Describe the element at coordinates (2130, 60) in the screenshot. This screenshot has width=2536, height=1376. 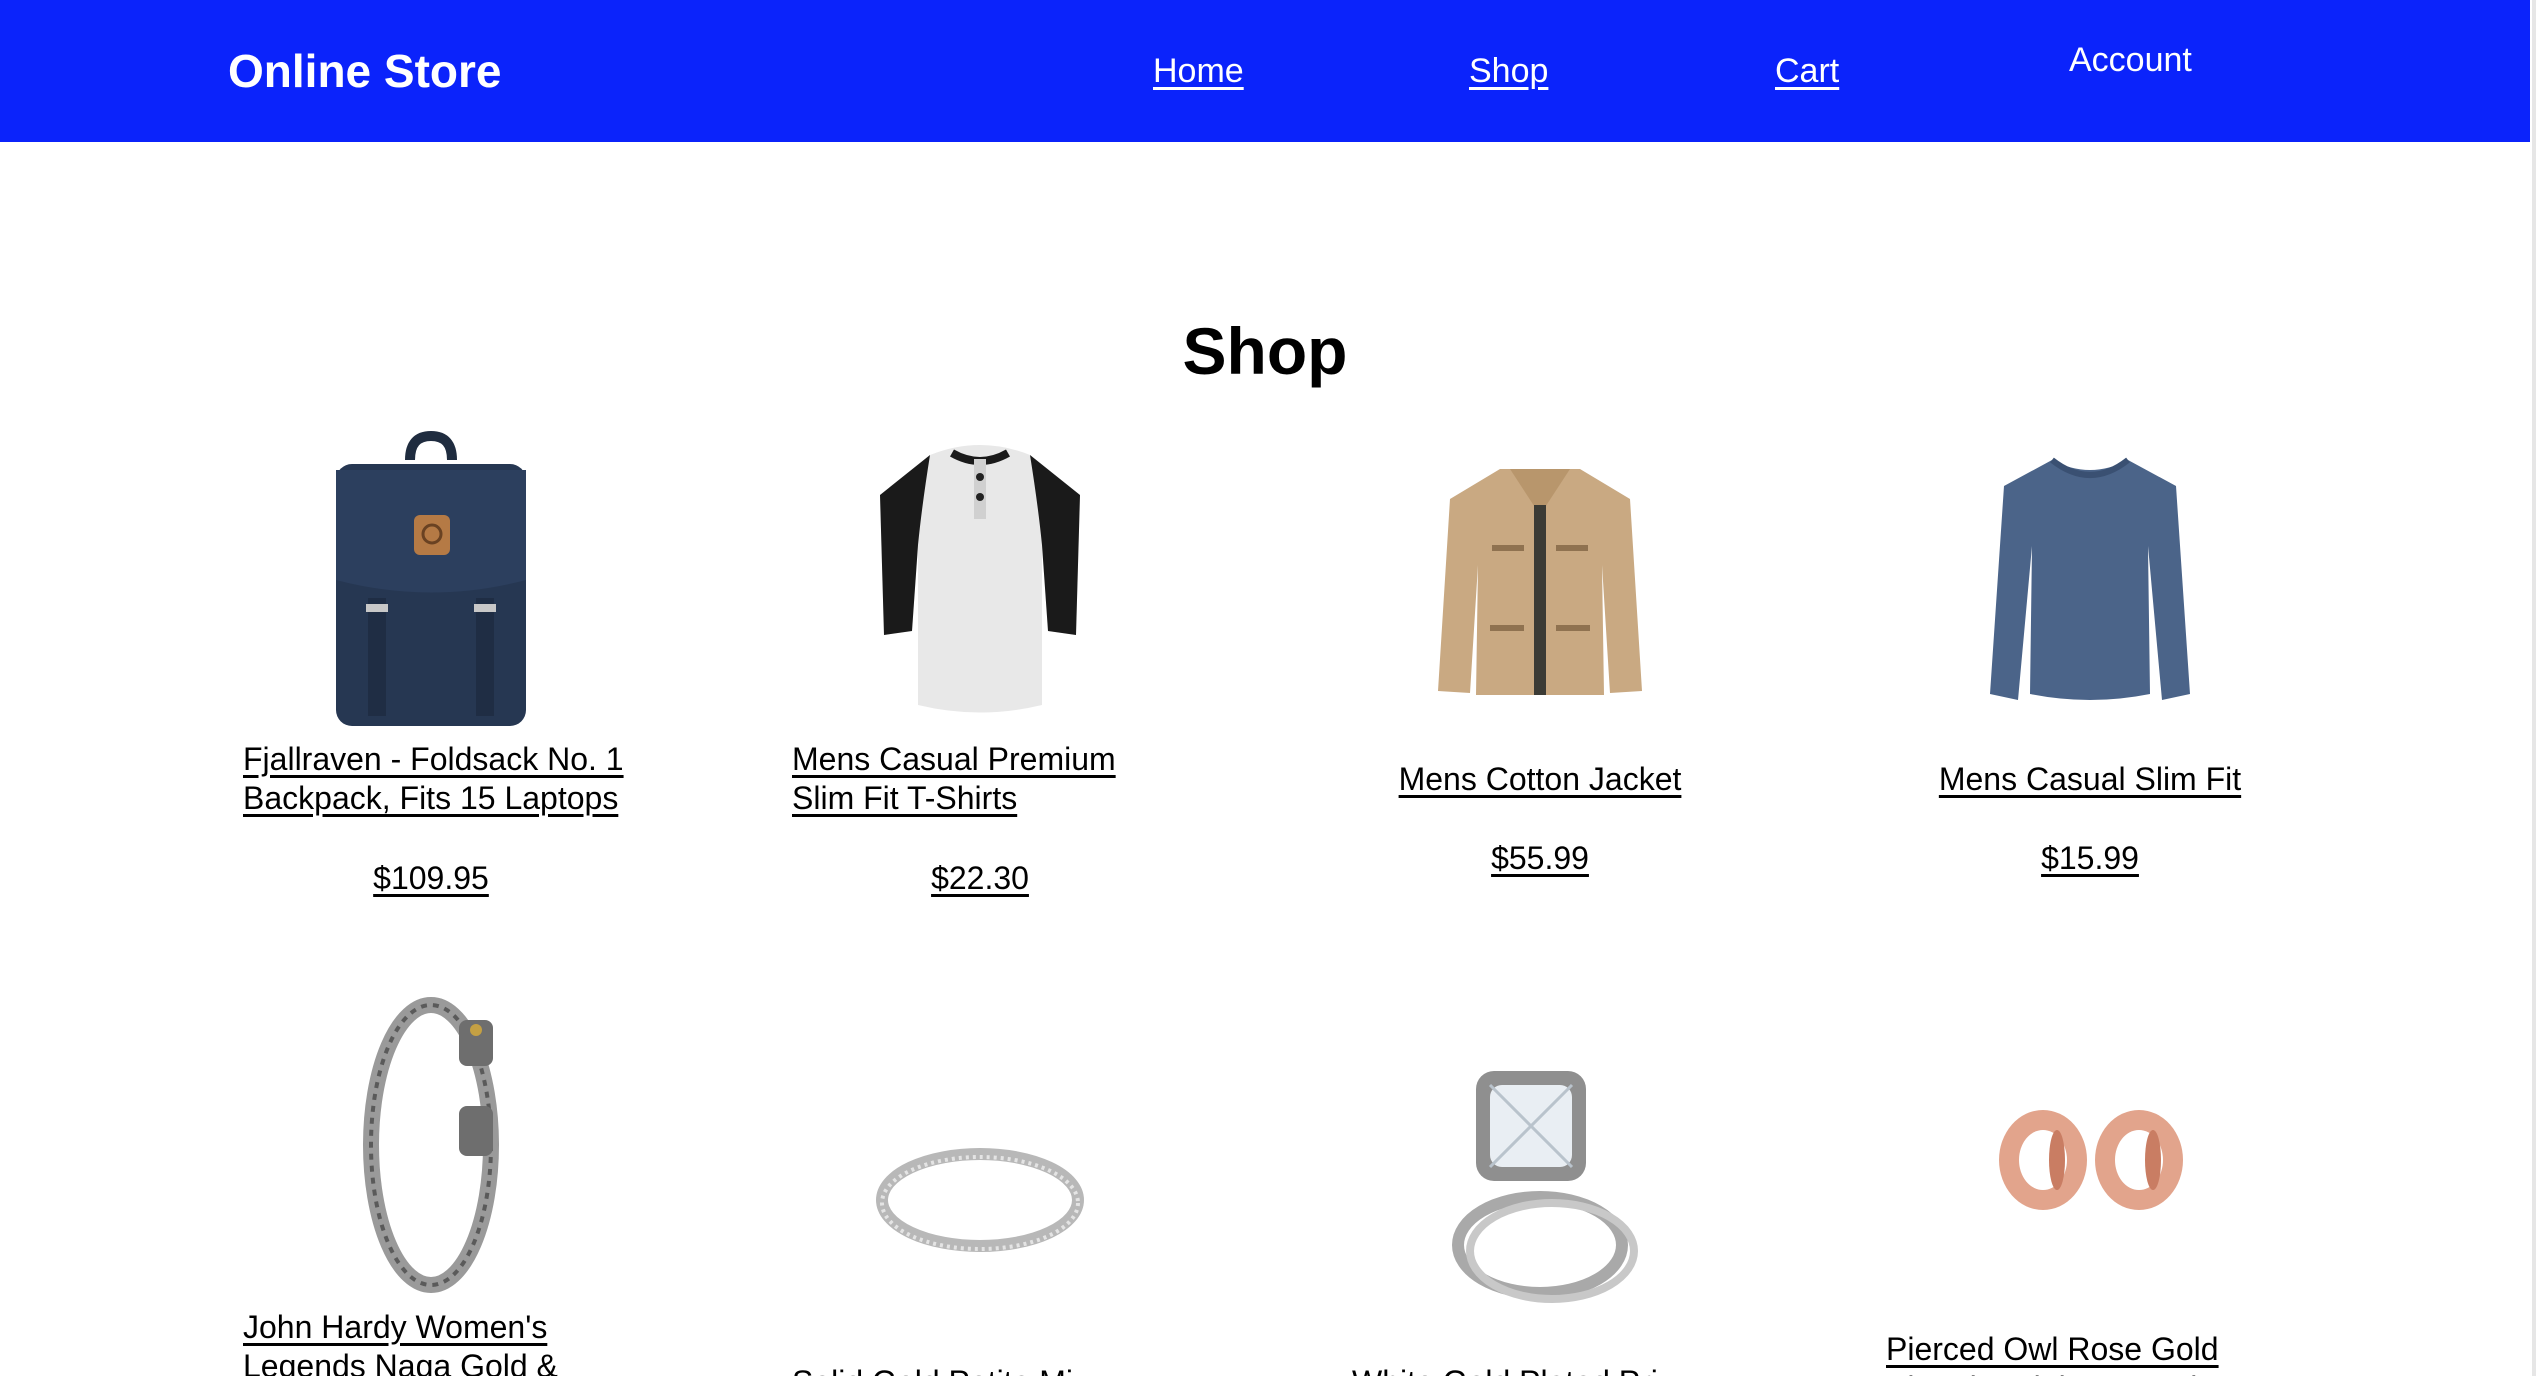
I see `nav-account-button: Account` at that location.